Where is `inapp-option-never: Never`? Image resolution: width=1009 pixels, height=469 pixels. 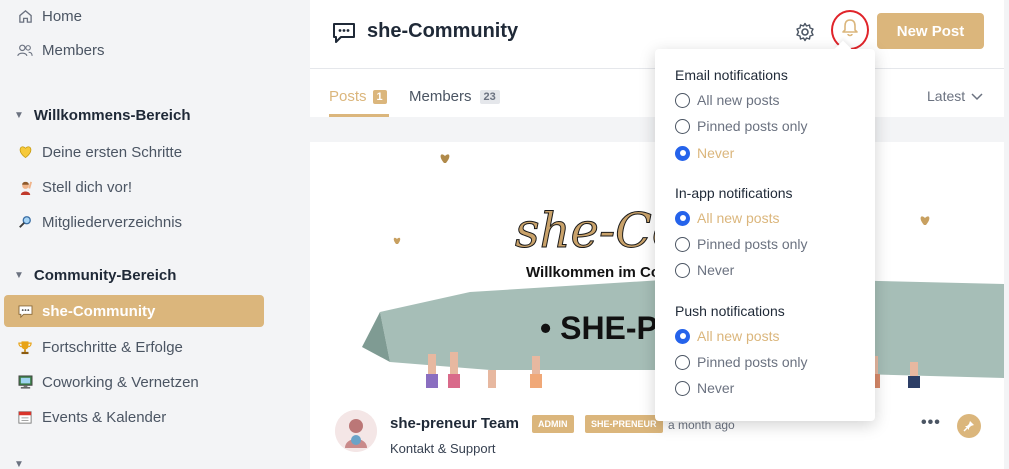
inapp-option-never: Never is located at coordinates (704, 270).